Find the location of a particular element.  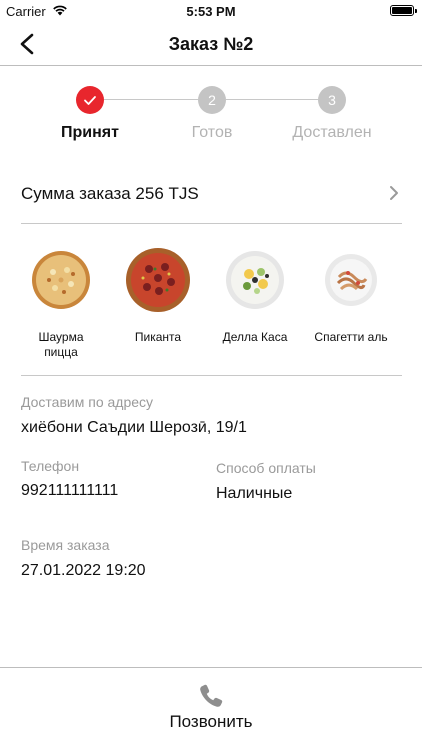

order-time-value: 27.01.2022 19:20 is located at coordinates (83, 570).